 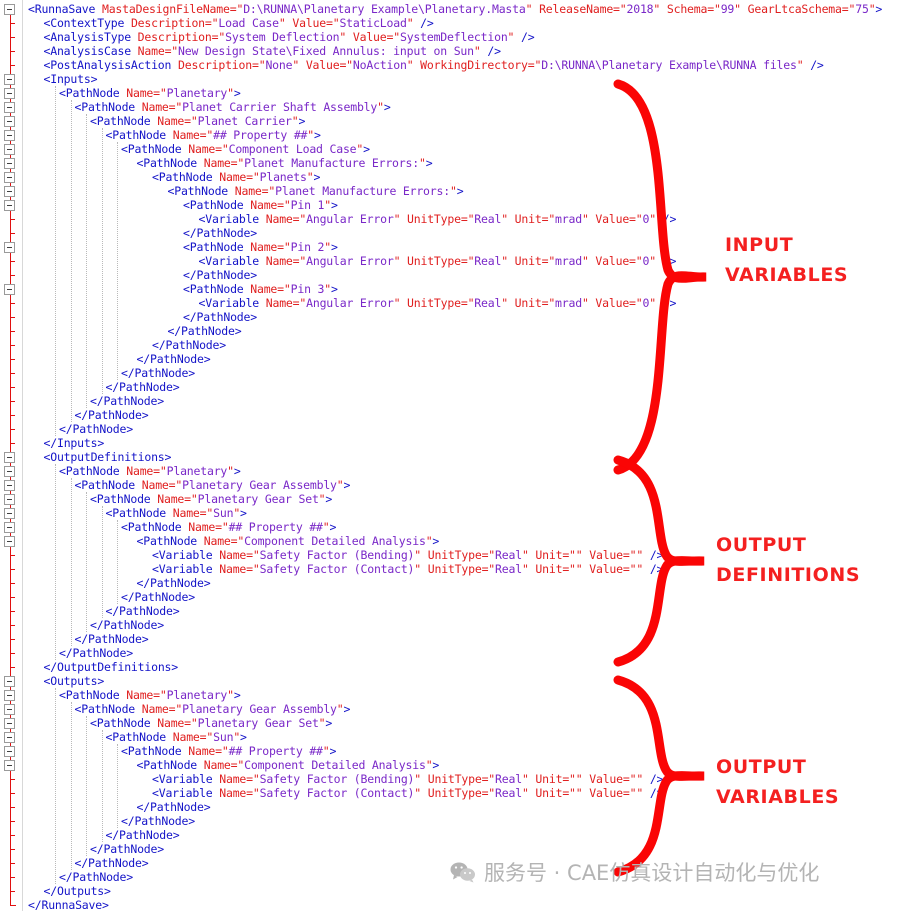 What do you see at coordinates (260, 289) in the screenshot?
I see `code-line: <PathNode Name="Pin 3">` at bounding box center [260, 289].